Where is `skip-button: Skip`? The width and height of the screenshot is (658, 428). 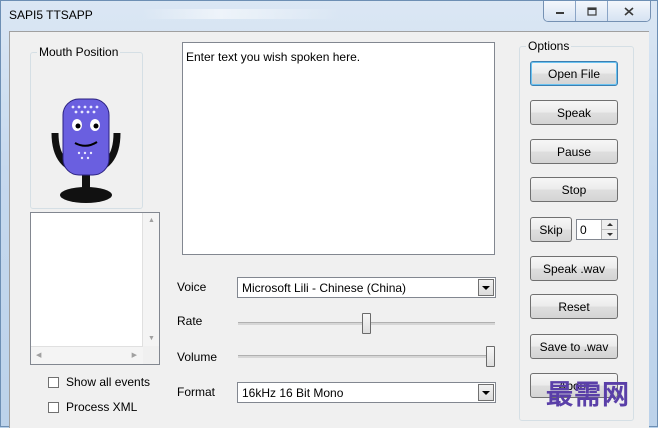
skip-button: Skip is located at coordinates (551, 229).